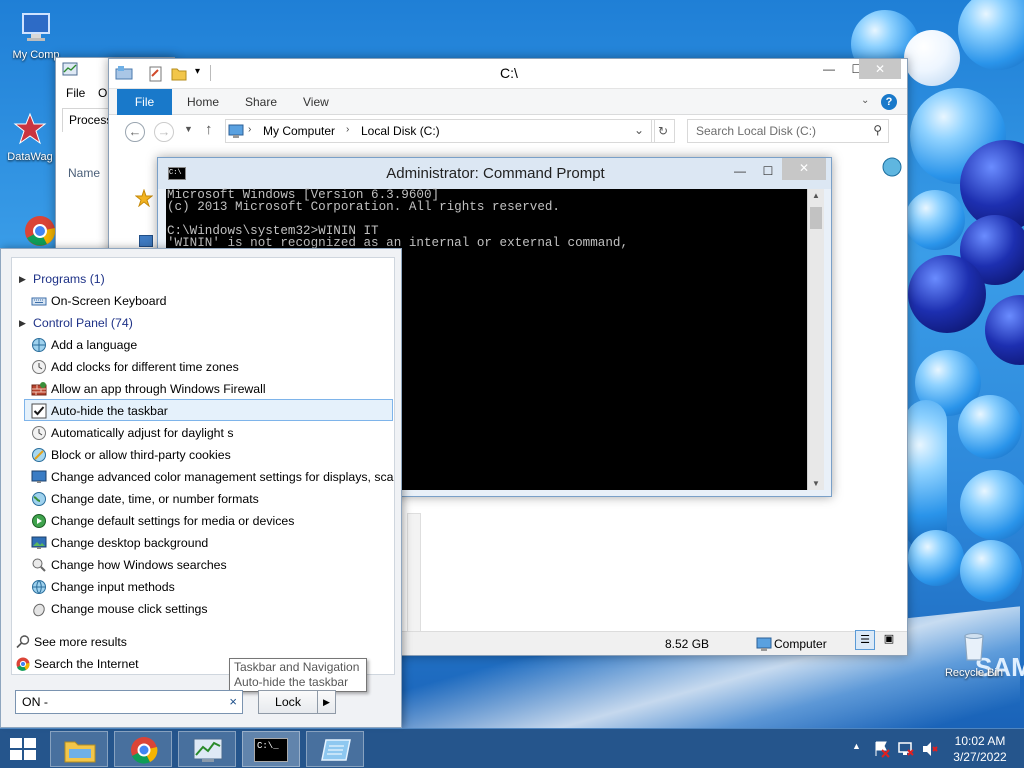  What do you see at coordinates (203, 345) in the screenshot?
I see `result-add-language: Add a language` at bounding box center [203, 345].